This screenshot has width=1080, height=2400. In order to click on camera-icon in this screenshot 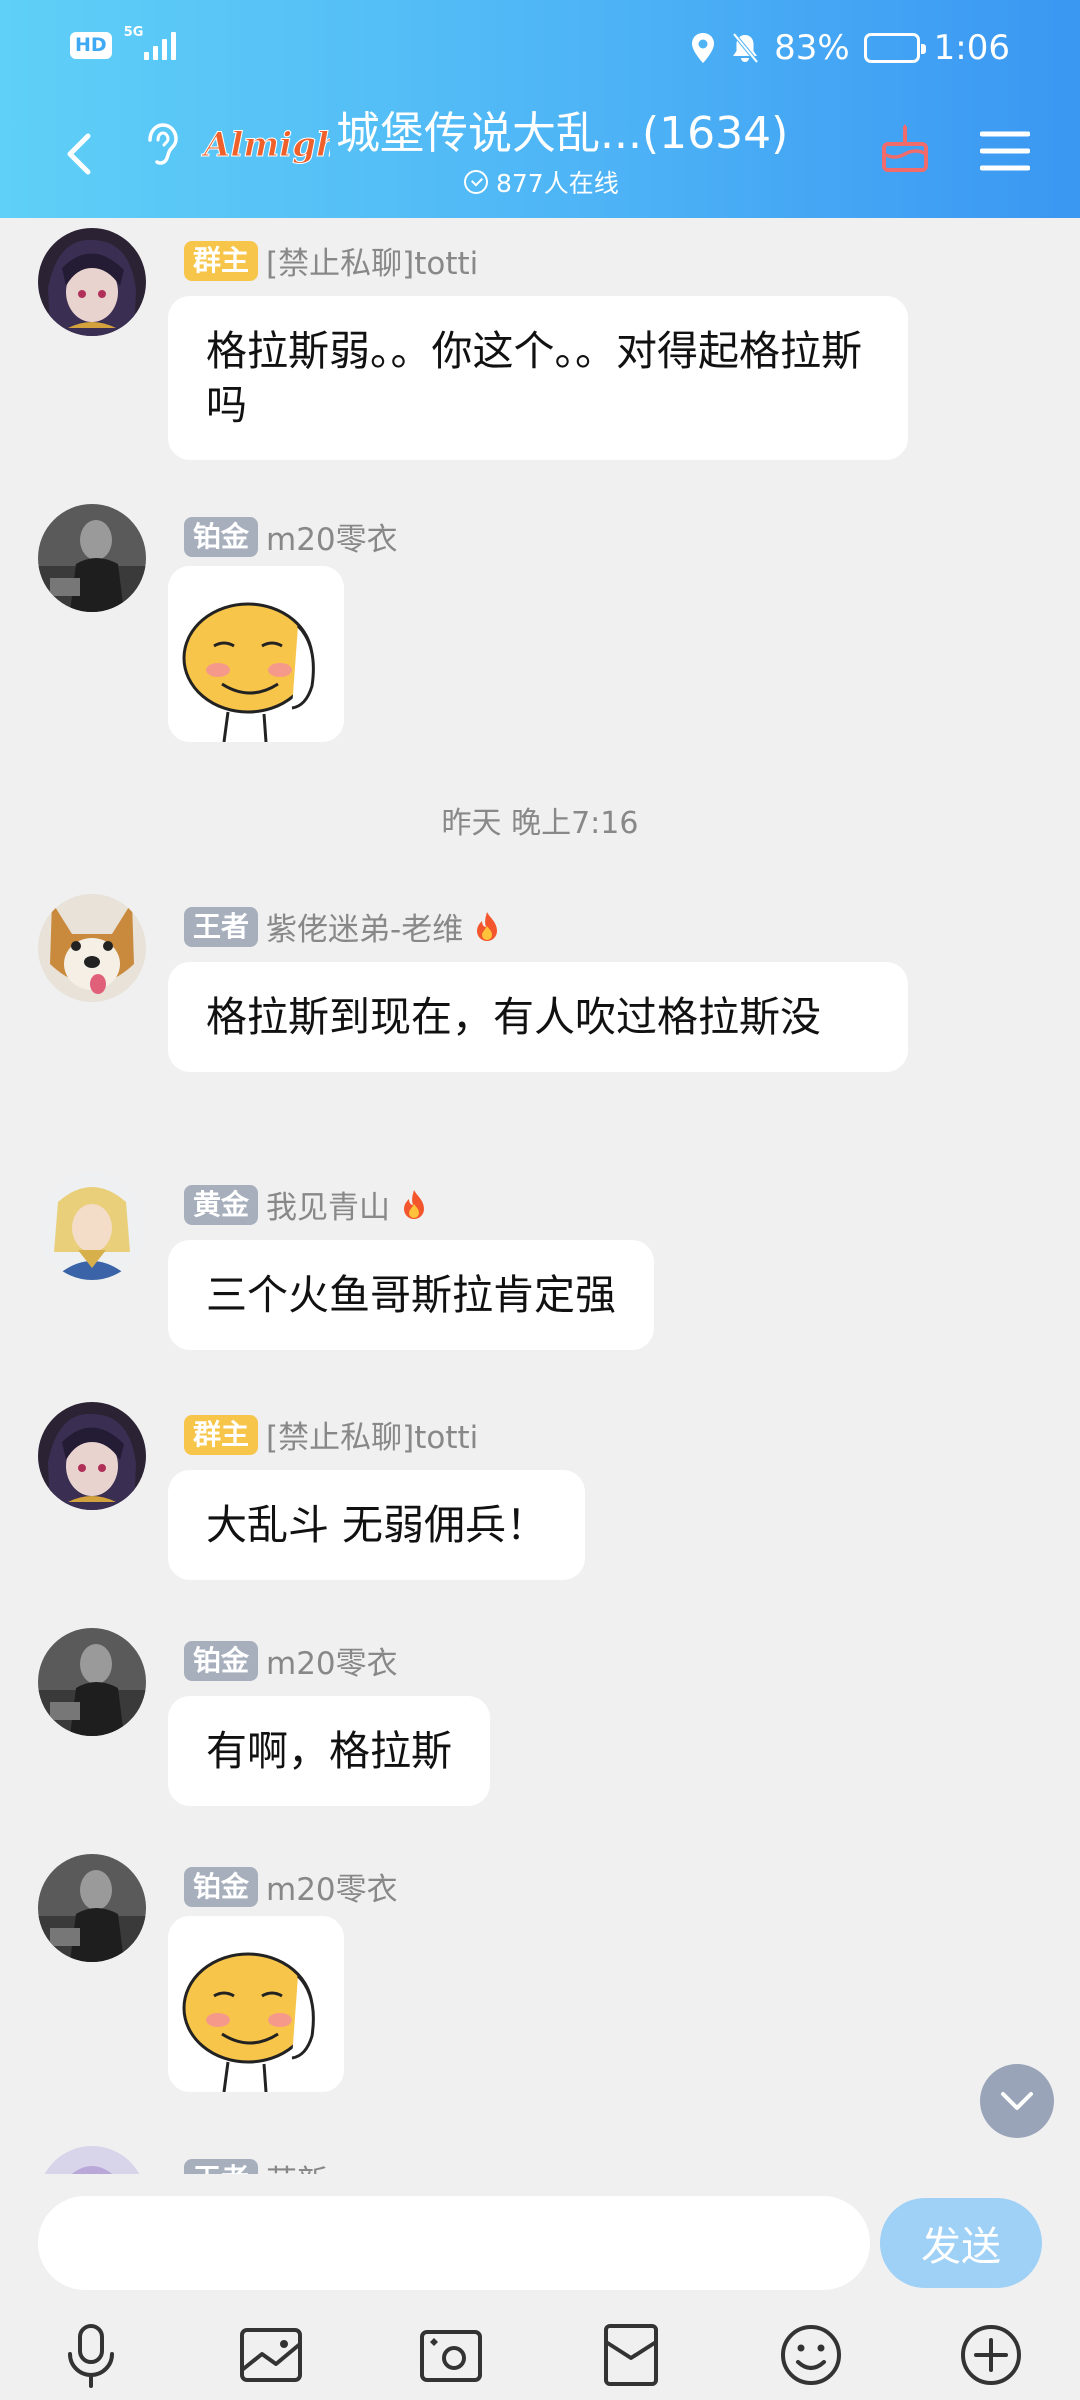, I will do `click(451, 2355)`.